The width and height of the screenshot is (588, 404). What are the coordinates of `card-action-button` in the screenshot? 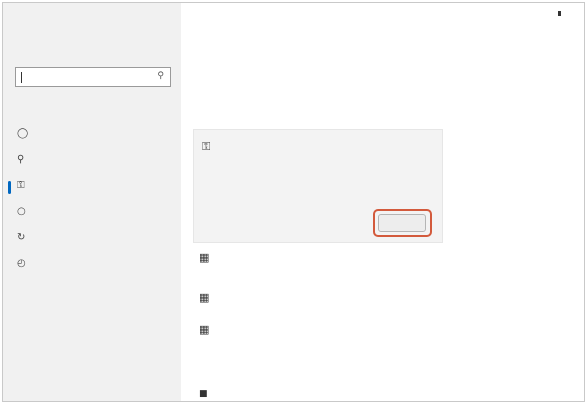 It's located at (402, 223).